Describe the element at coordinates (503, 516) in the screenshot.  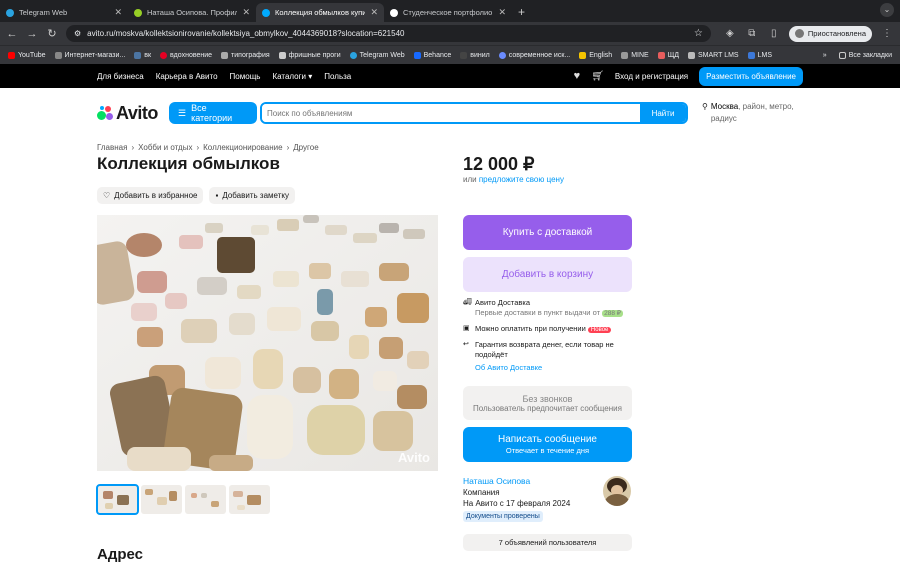
I see `docs-verified-badge: Документы проверены` at that location.